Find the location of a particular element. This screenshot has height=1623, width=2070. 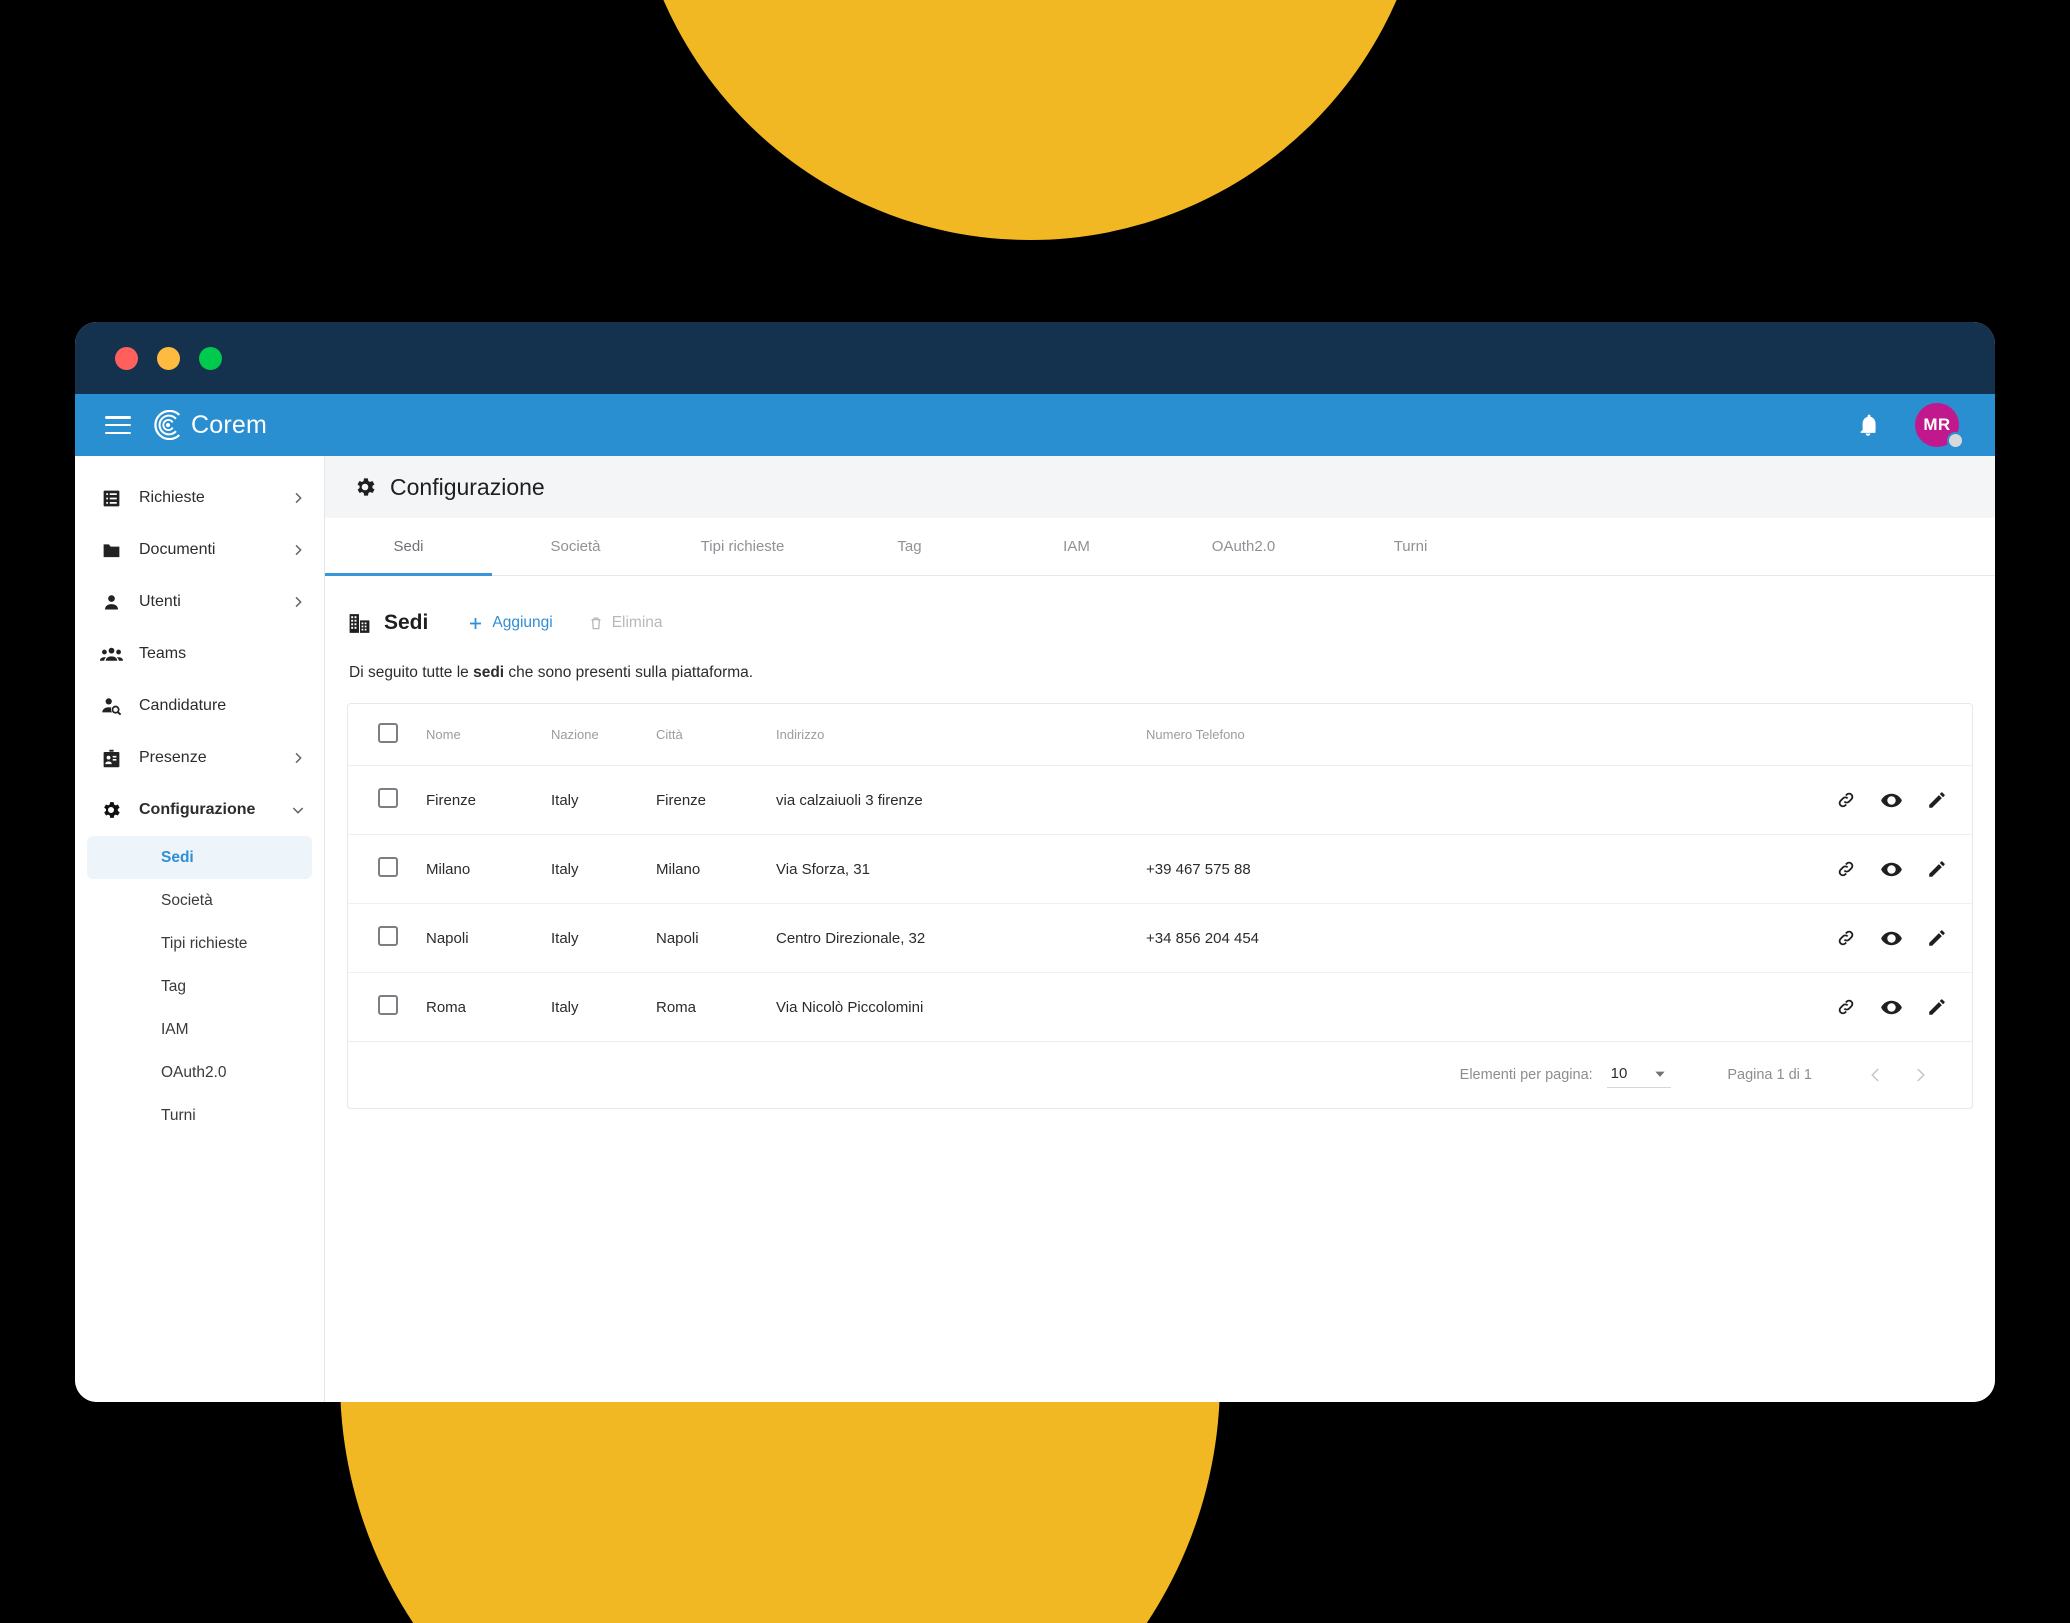

tab-label: Tag is located at coordinates (909, 546).